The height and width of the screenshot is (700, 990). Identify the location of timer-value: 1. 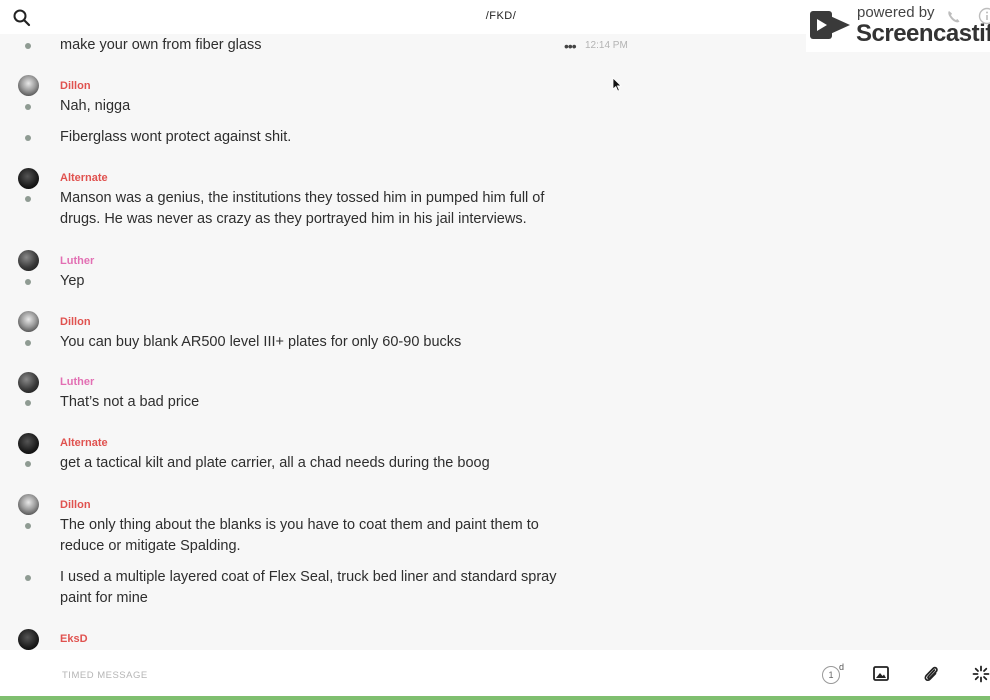
(831, 675).